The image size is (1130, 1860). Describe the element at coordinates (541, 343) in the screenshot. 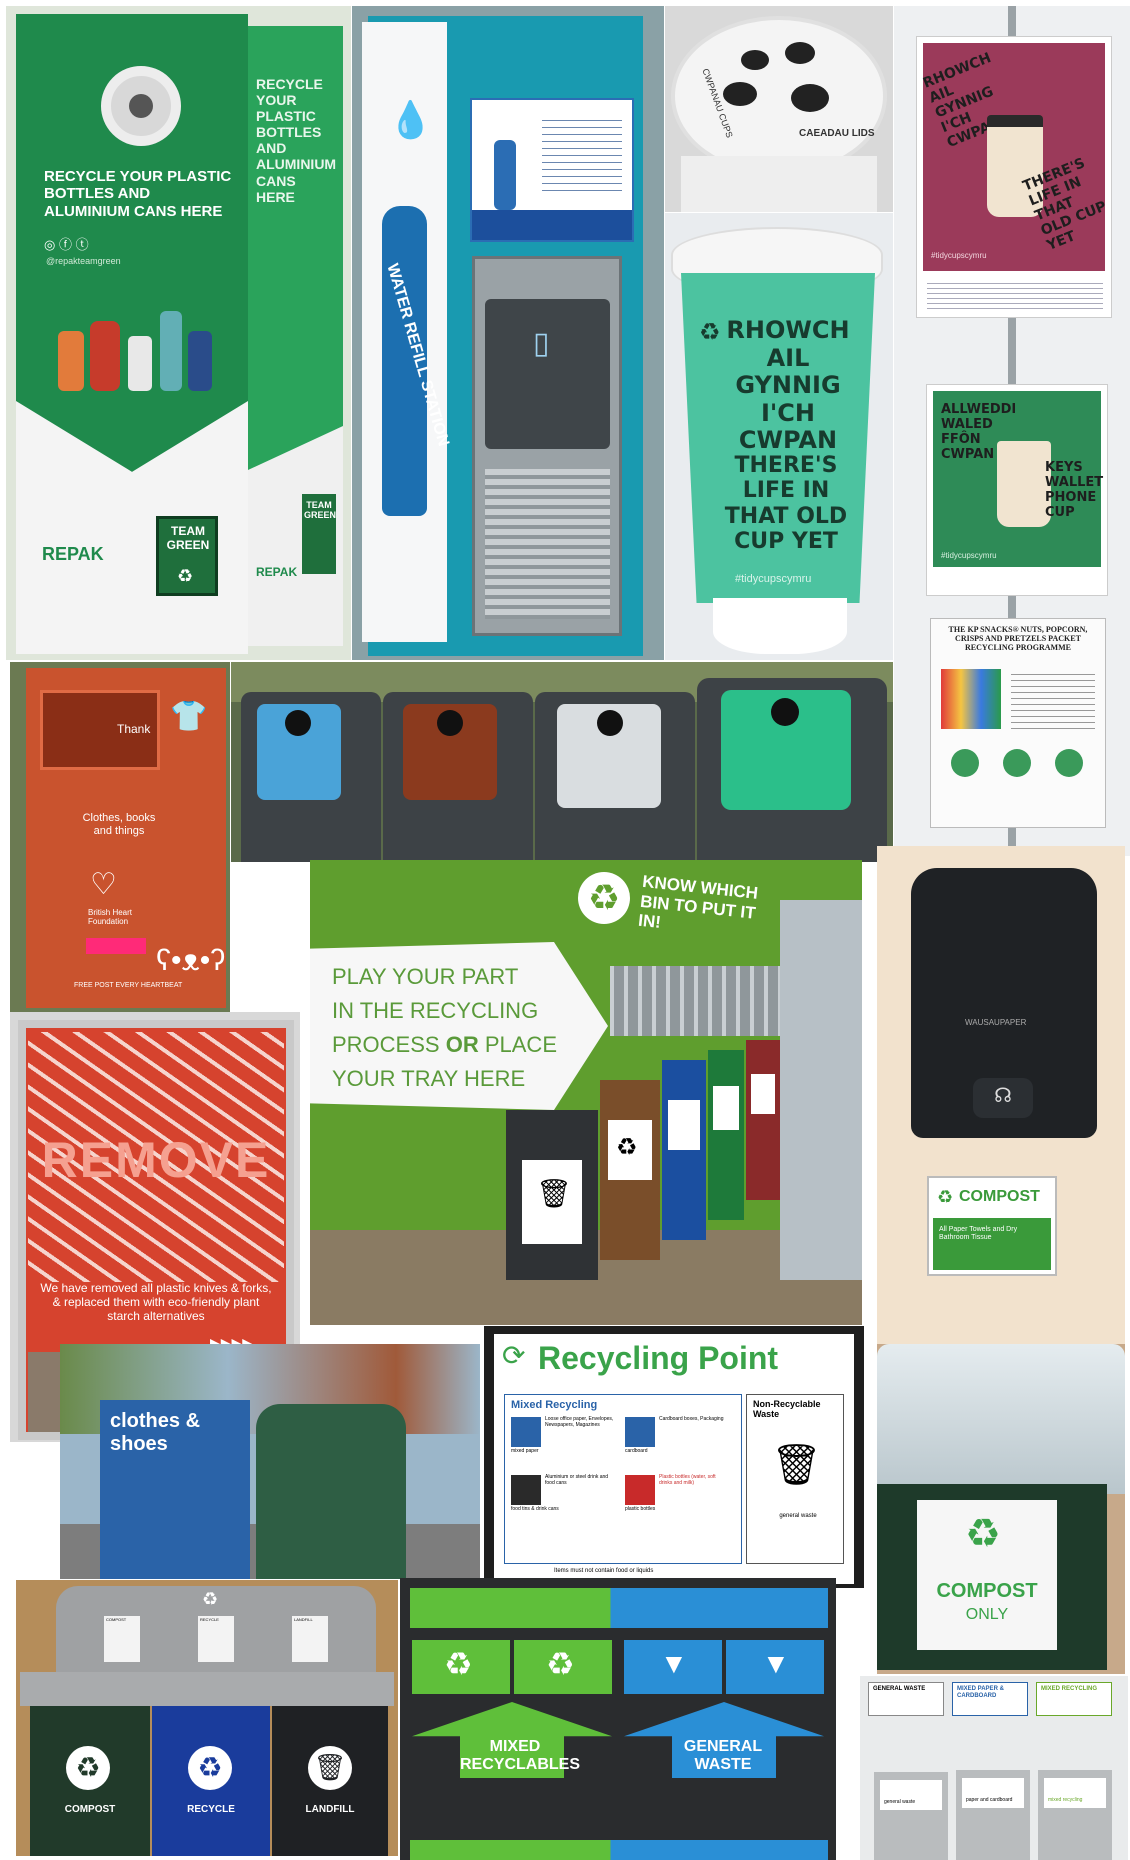

I see `bottle-fill-icon: ▯` at that location.